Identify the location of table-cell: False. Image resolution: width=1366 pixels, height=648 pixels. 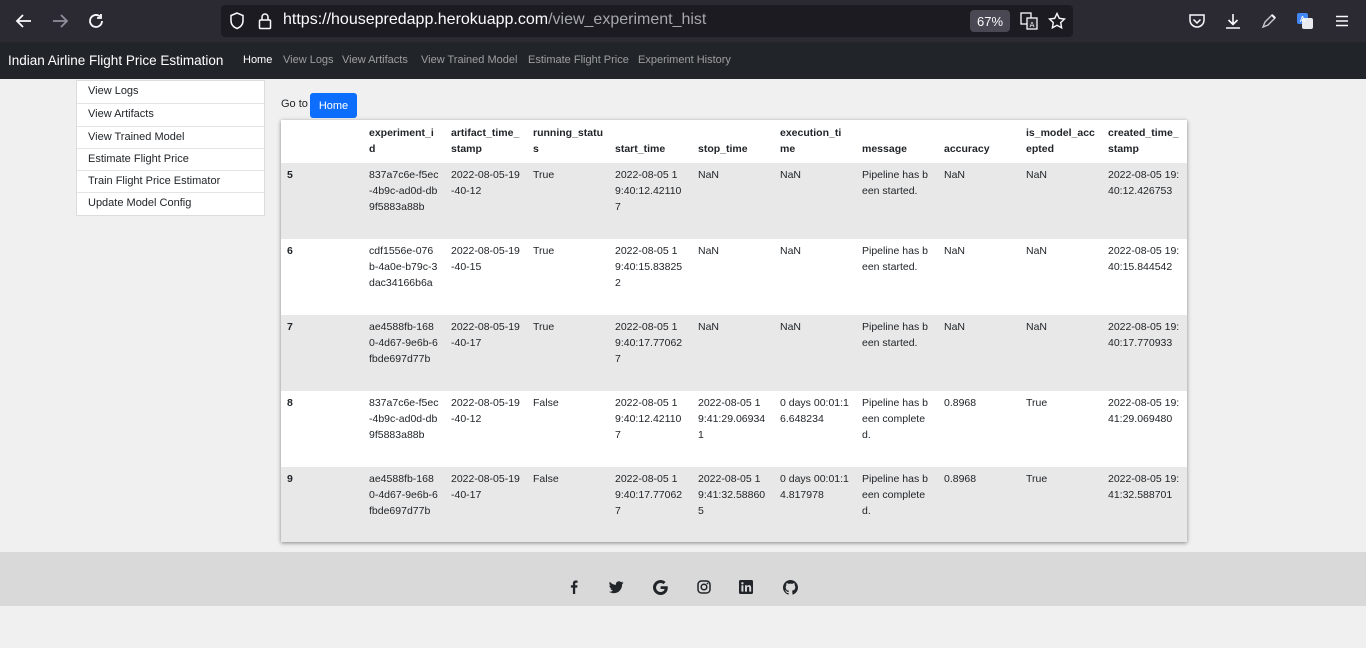
(568, 504).